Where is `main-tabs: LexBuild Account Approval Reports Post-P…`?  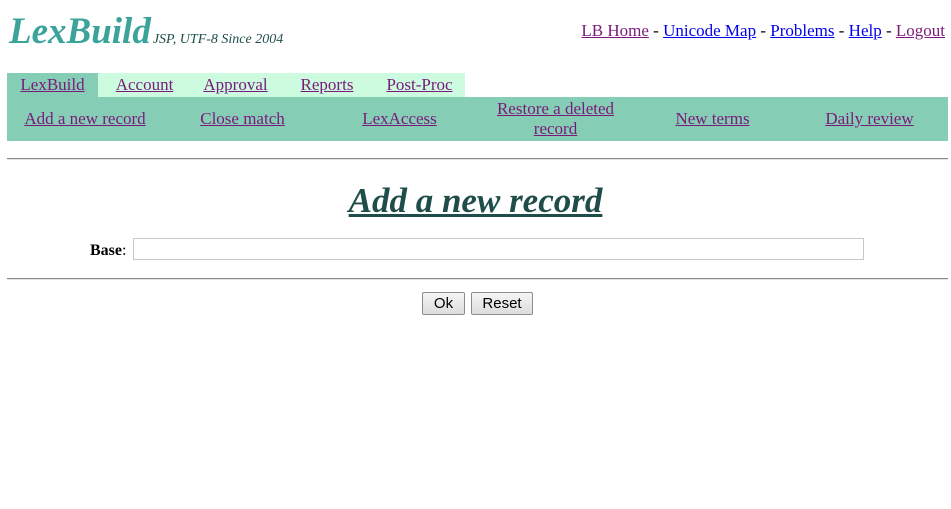
main-tabs: LexBuild Account Approval Reports Post-P… is located at coordinates (236, 85).